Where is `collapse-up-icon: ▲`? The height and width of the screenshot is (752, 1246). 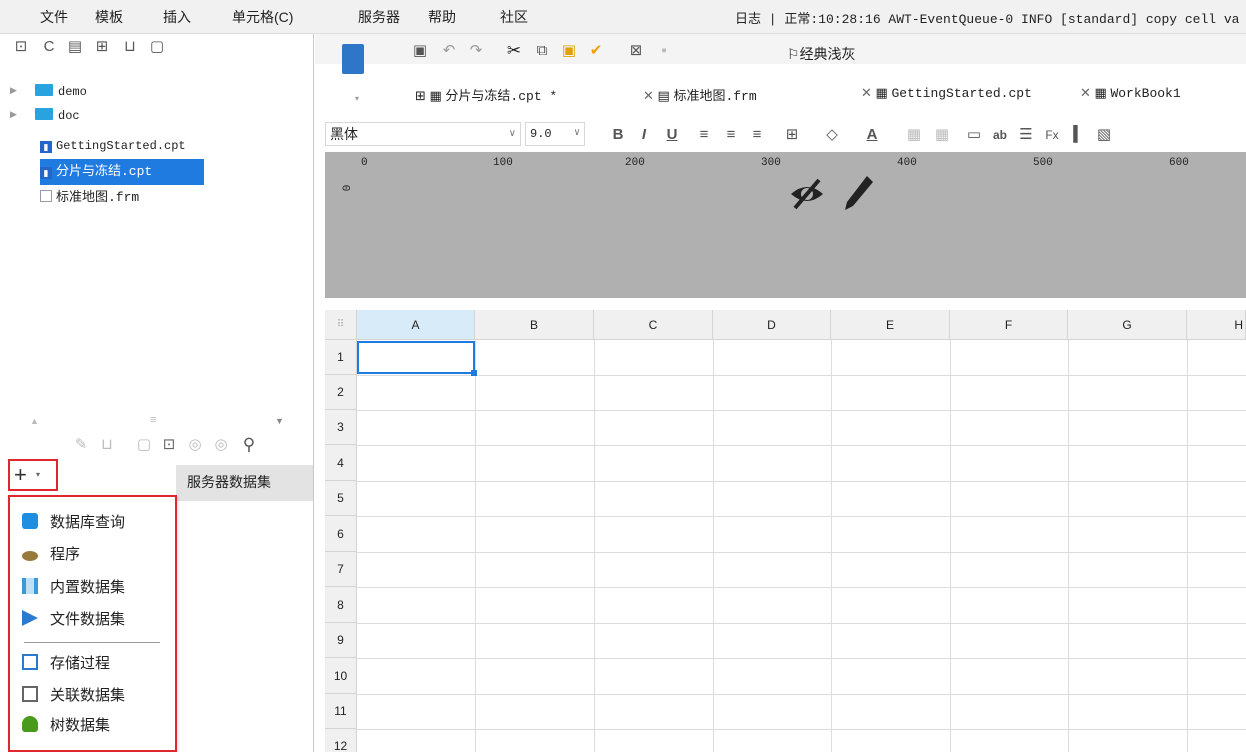 collapse-up-icon: ▲ is located at coordinates (34, 421).